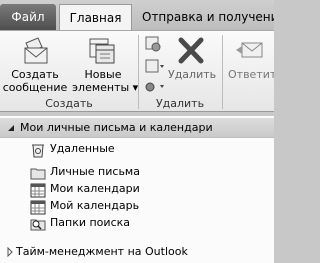 The image size is (320, 263). I want to click on search-folder-icon, so click(38, 225).